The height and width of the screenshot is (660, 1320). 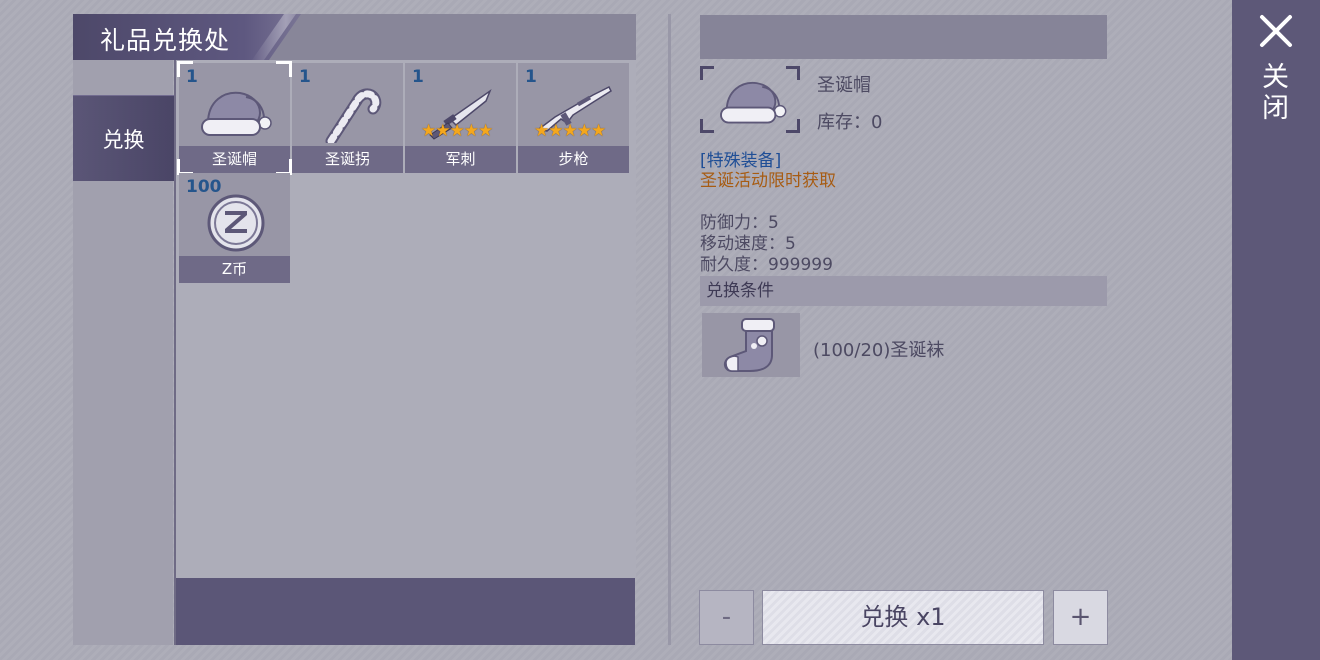 What do you see at coordinates (903, 37) in the screenshot?
I see `detail-header-bar` at bounding box center [903, 37].